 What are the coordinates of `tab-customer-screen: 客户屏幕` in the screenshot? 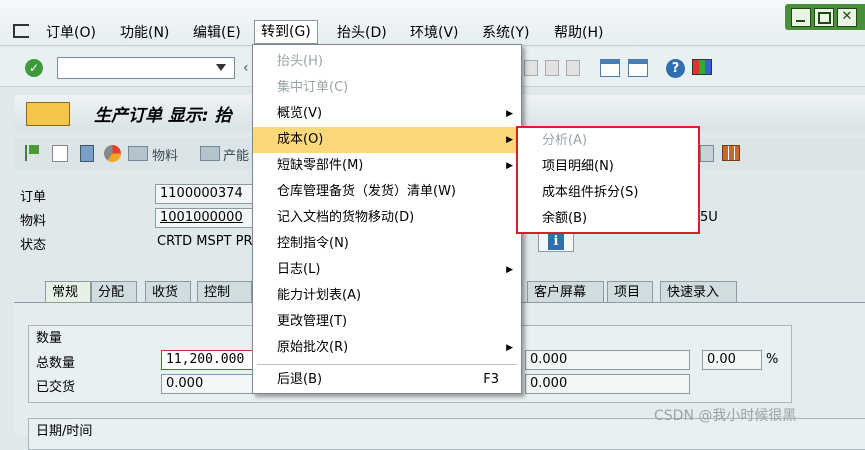 It's located at (565, 292).